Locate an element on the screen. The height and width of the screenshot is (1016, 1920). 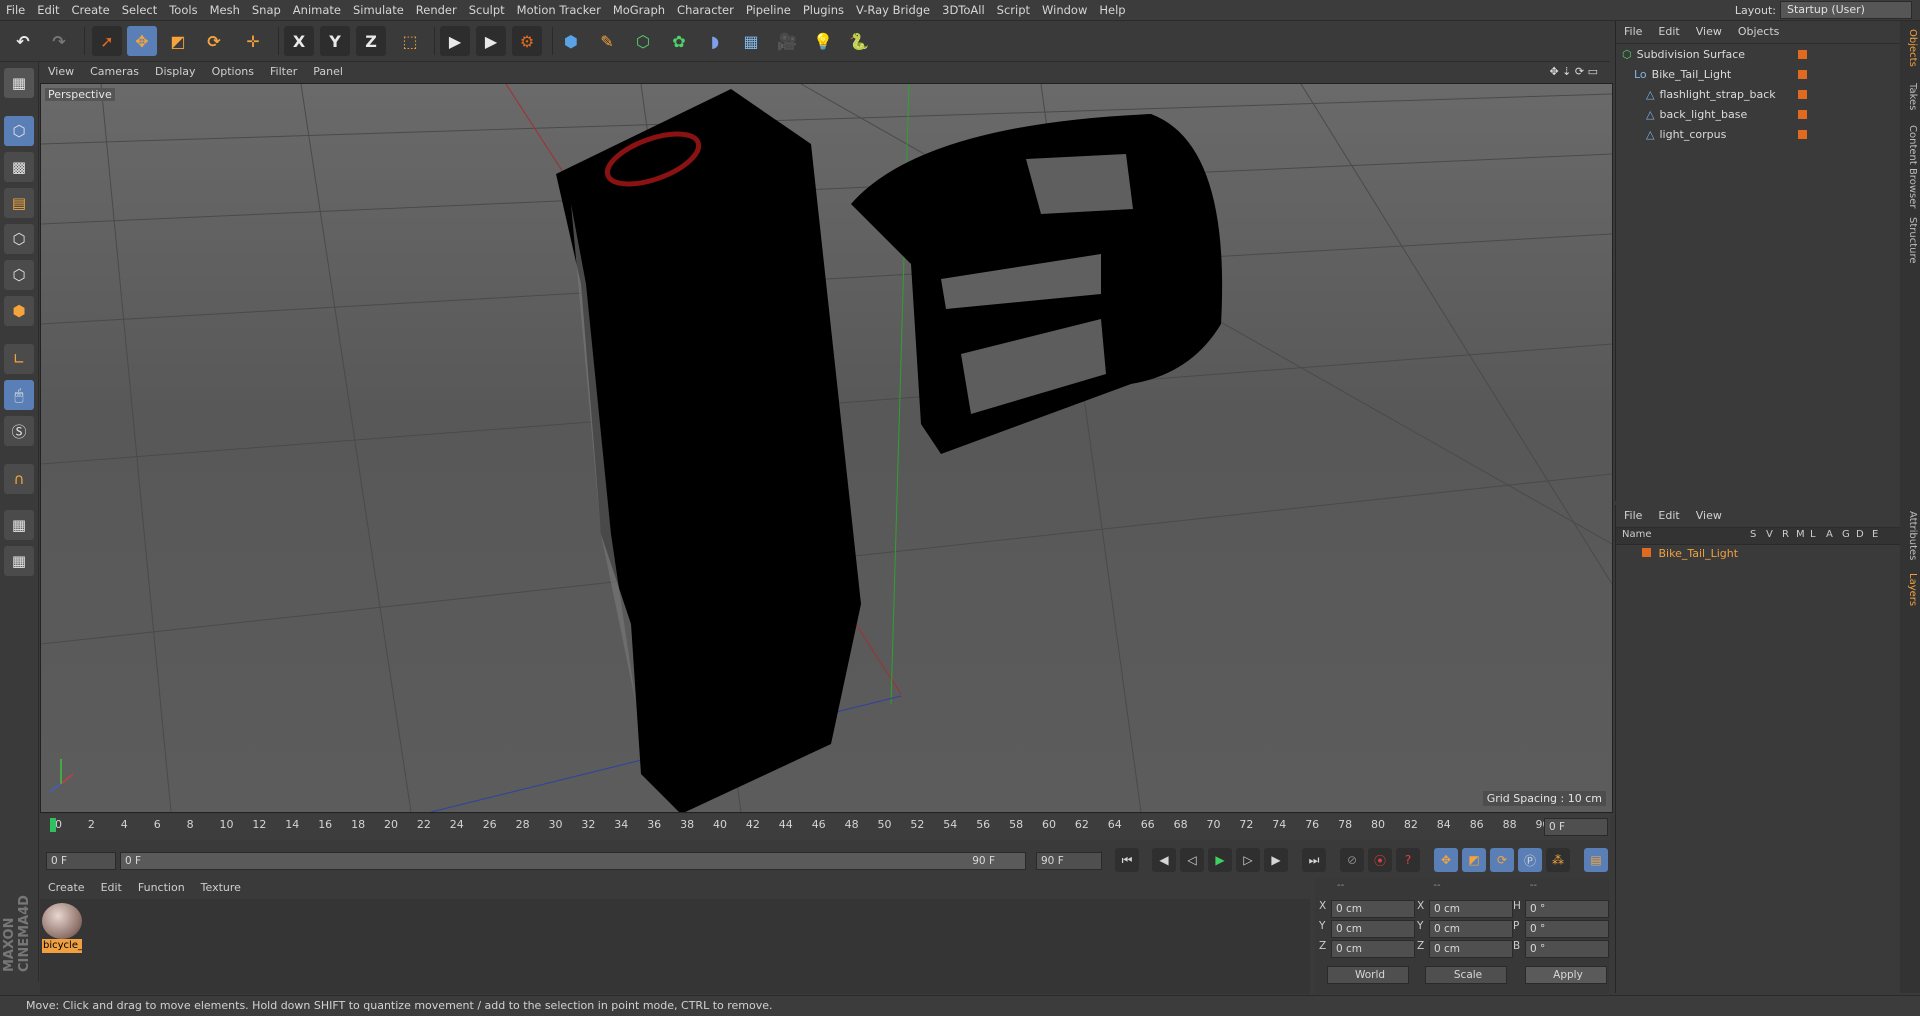
key-scale-icon: ◩ is located at coordinates (1474, 860).